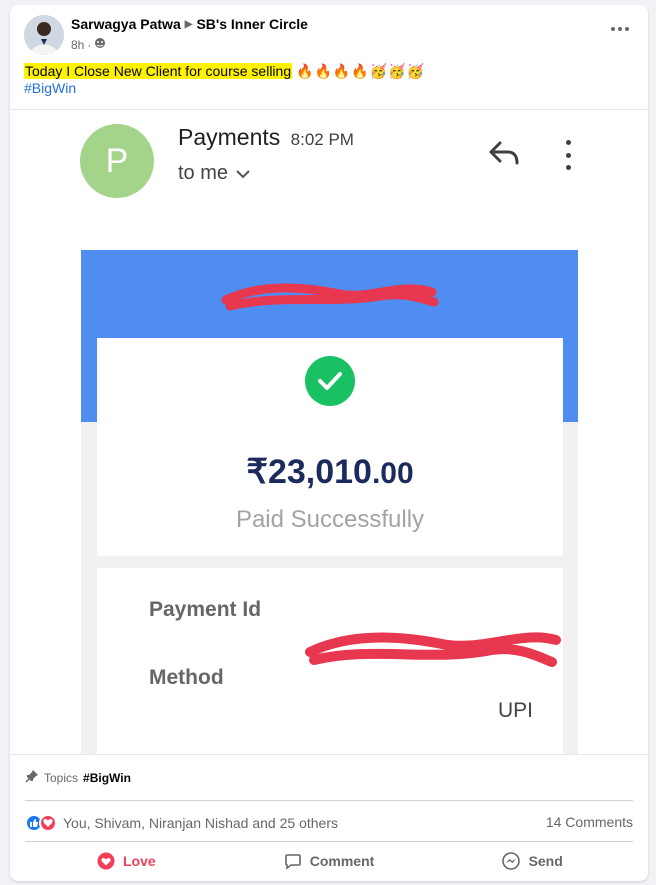 This screenshot has width=656, height=885. Describe the element at coordinates (568, 155) in the screenshot. I see `email-more-icon` at that location.